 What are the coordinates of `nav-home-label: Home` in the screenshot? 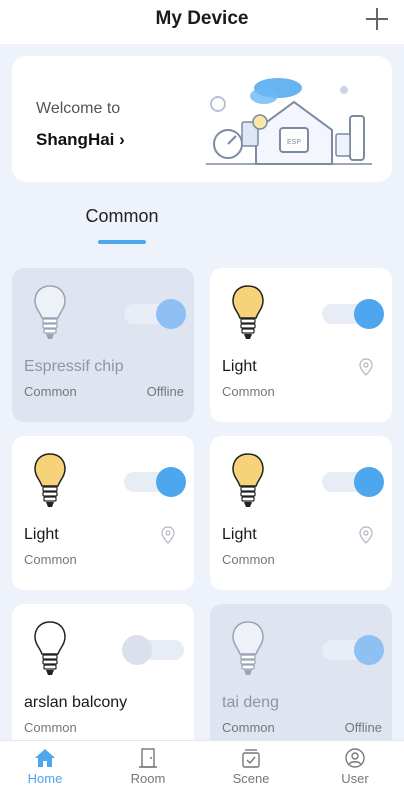 It's located at (45, 778).